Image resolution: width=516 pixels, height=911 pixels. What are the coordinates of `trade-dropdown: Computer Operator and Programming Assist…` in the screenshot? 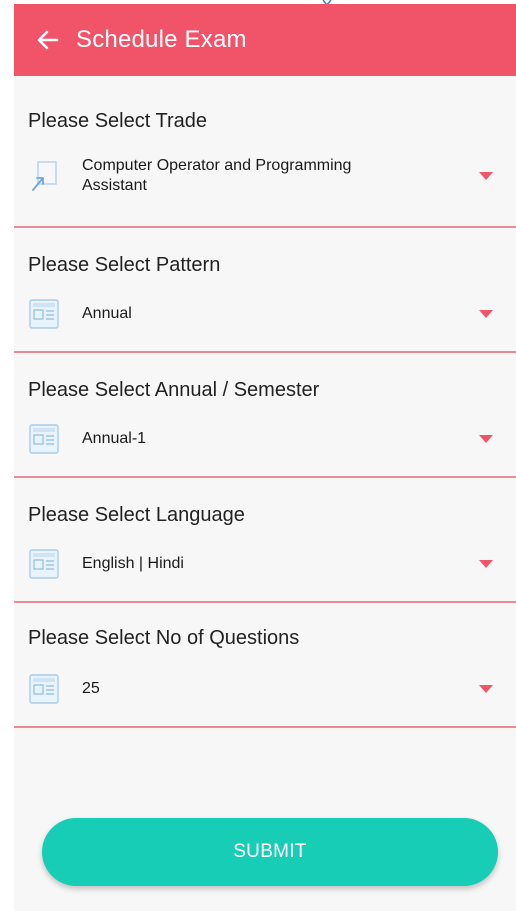 It's located at (265, 176).